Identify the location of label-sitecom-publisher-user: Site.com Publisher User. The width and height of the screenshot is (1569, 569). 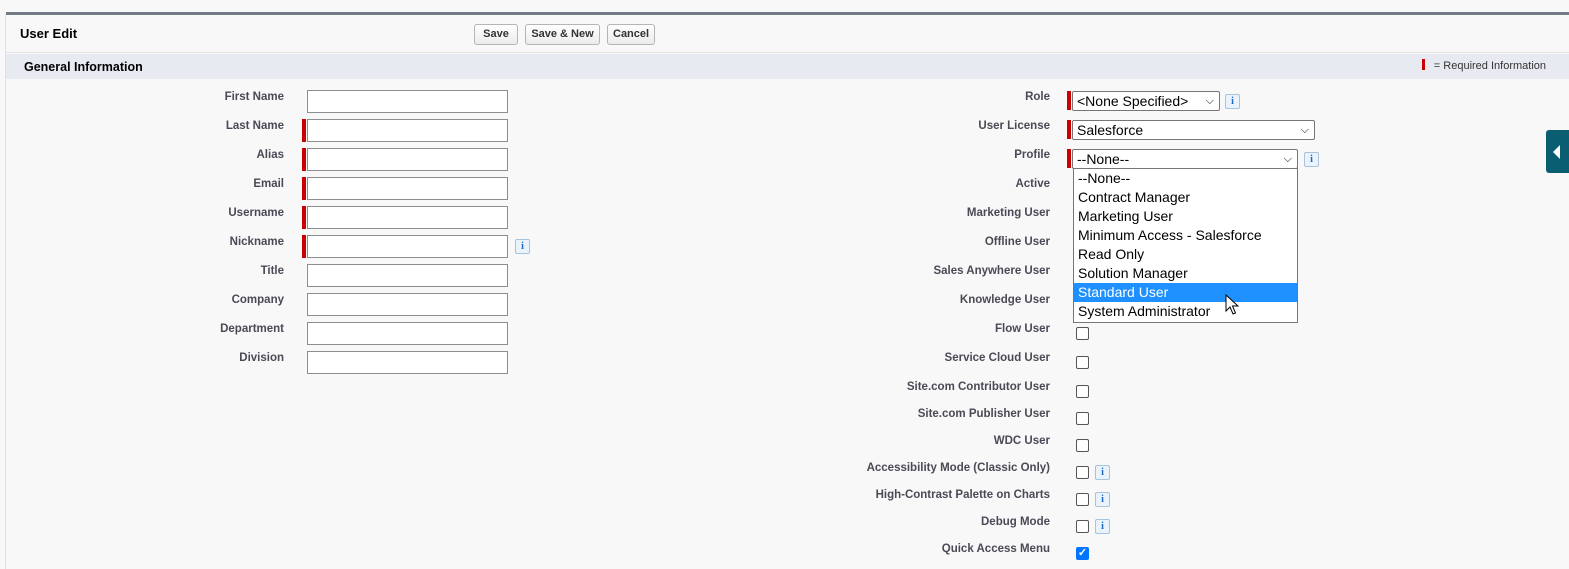
(983, 414).